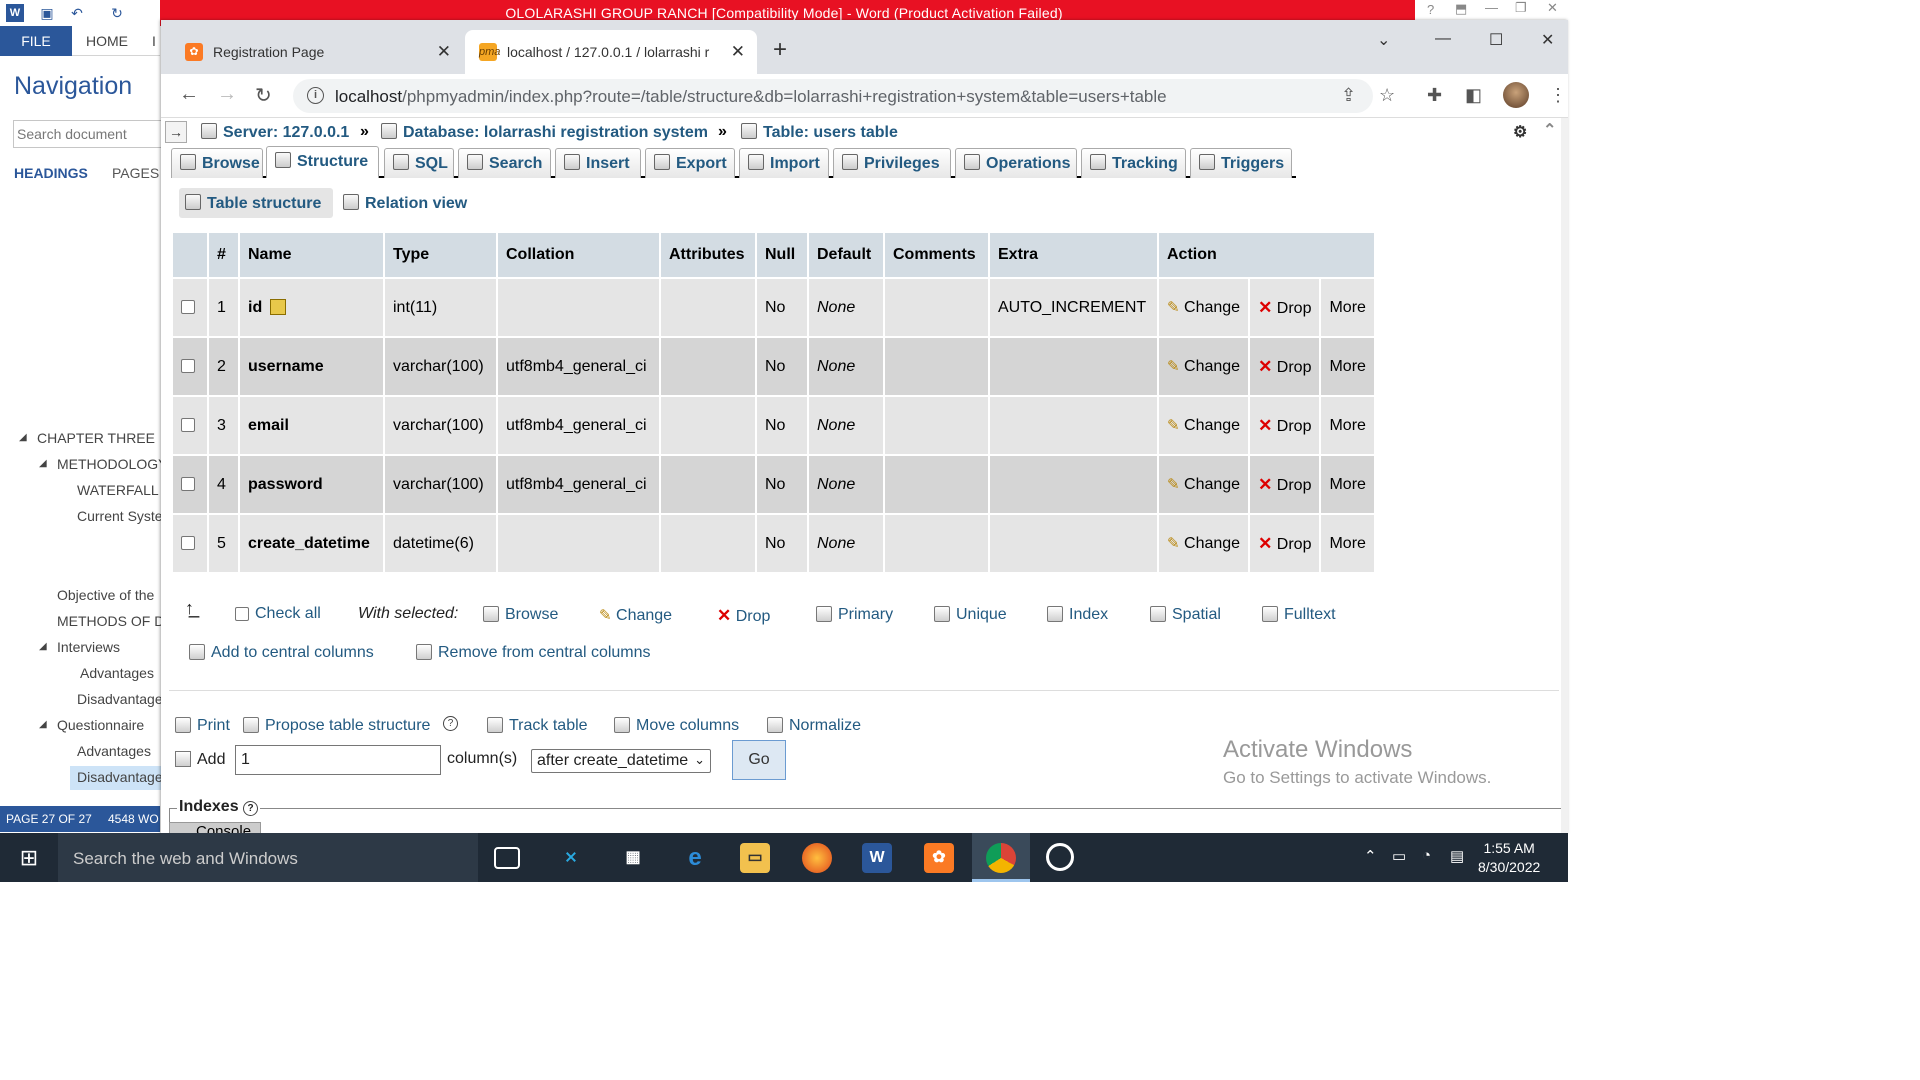 Image resolution: width=1920 pixels, height=1080 pixels. Describe the element at coordinates (784, 163) in the screenshot. I see `tab-import: Import` at that location.